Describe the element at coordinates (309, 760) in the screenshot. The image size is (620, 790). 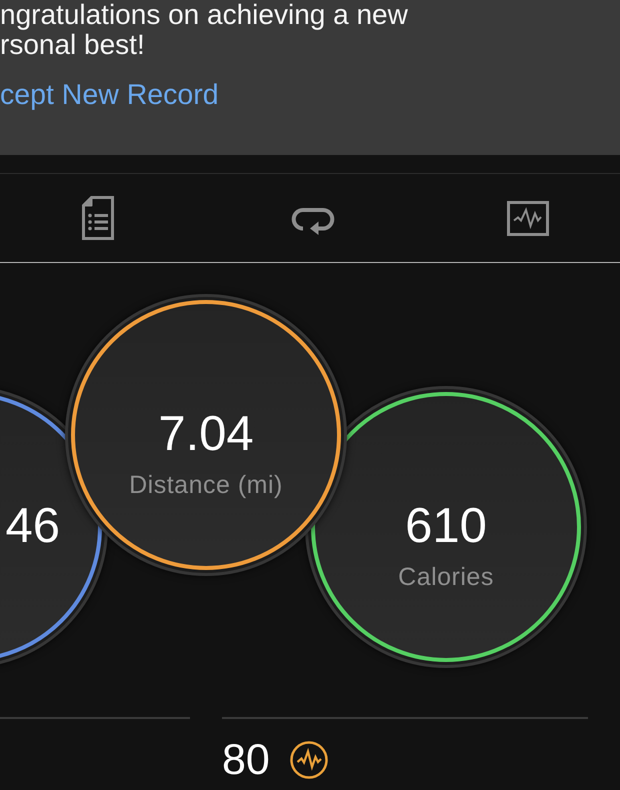
I see `pulse-icon` at that location.